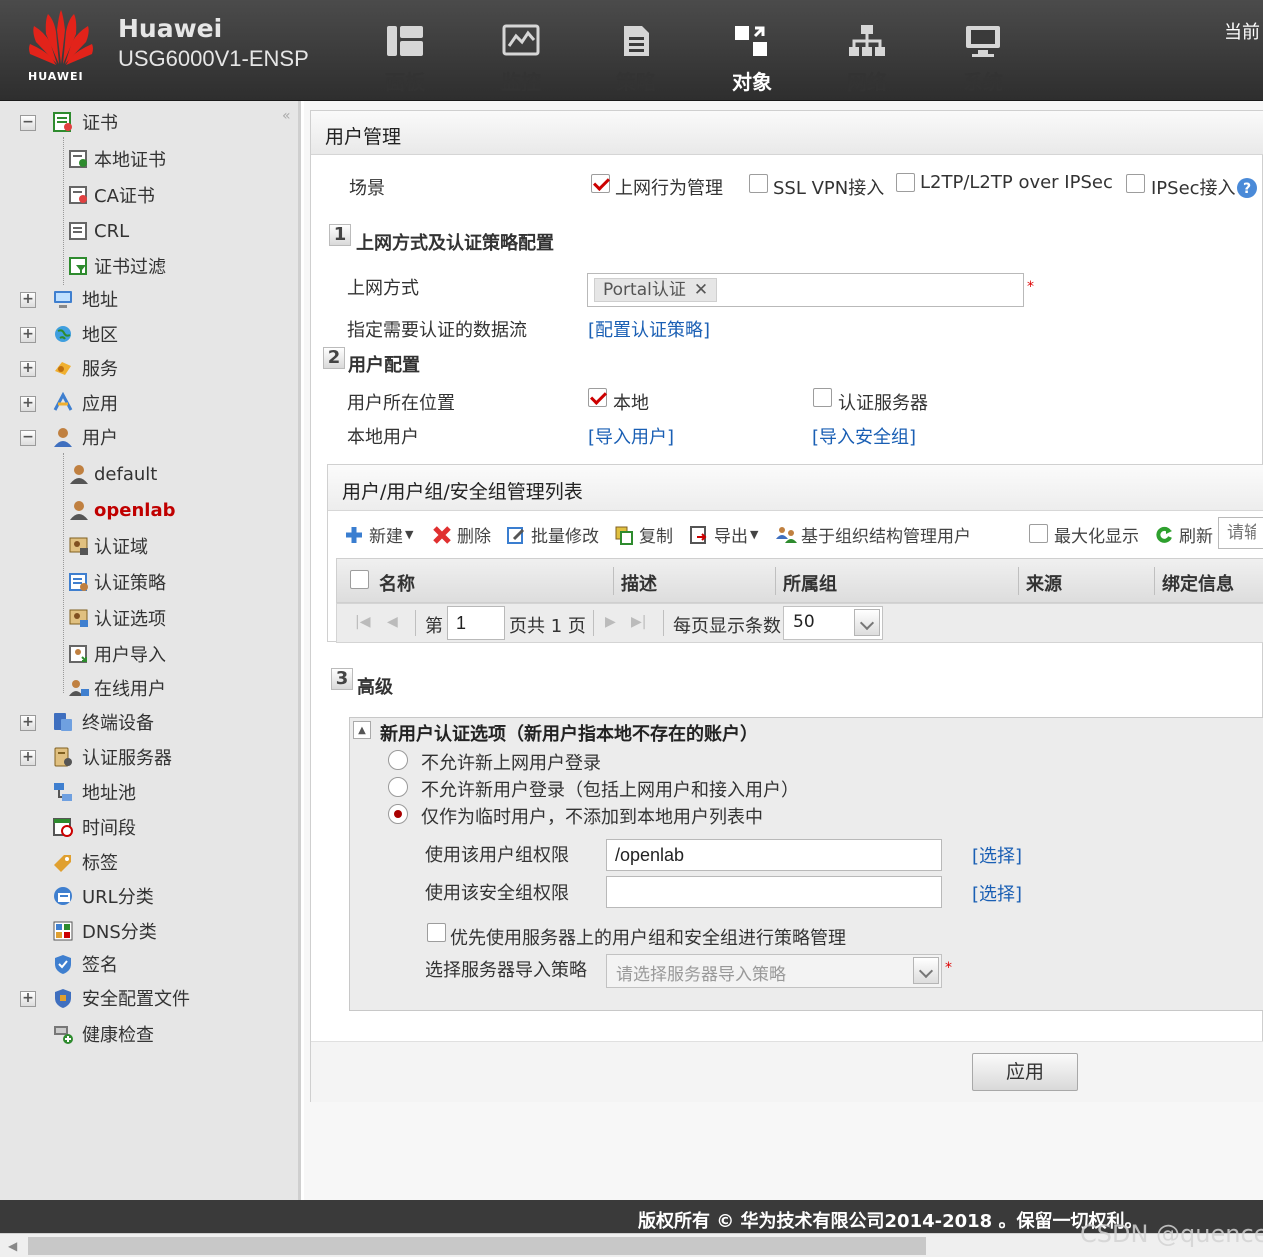 The height and width of the screenshot is (1257, 1263). I want to click on sidebar-item-auth-options: 认证选项, so click(117, 618).